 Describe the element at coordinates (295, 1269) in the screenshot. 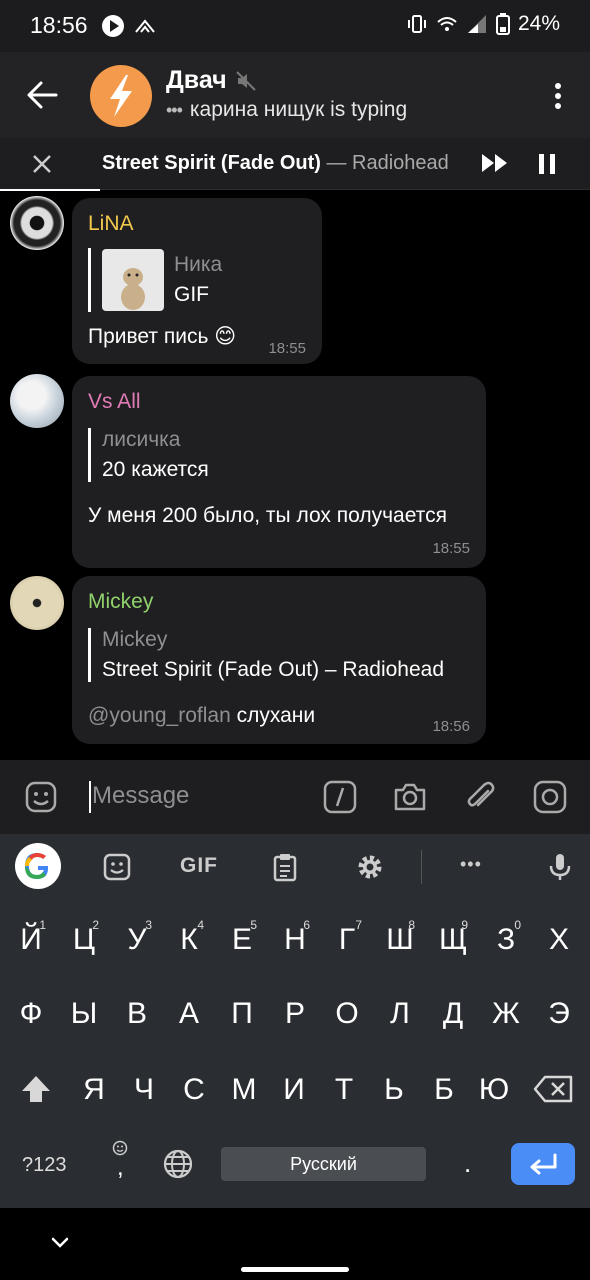

I see `home-gesture-pill` at that location.